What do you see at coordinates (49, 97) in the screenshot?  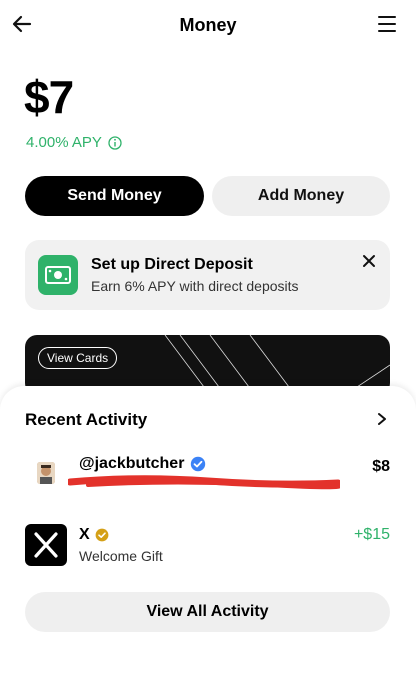 I see `balance-amount: $7` at bounding box center [49, 97].